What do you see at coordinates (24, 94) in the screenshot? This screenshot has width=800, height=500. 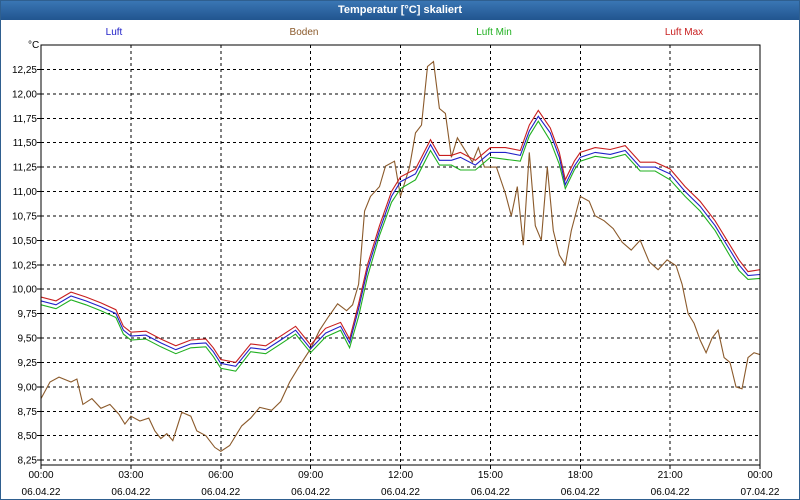 I see `y-tick-label: 12,00` at bounding box center [24, 94].